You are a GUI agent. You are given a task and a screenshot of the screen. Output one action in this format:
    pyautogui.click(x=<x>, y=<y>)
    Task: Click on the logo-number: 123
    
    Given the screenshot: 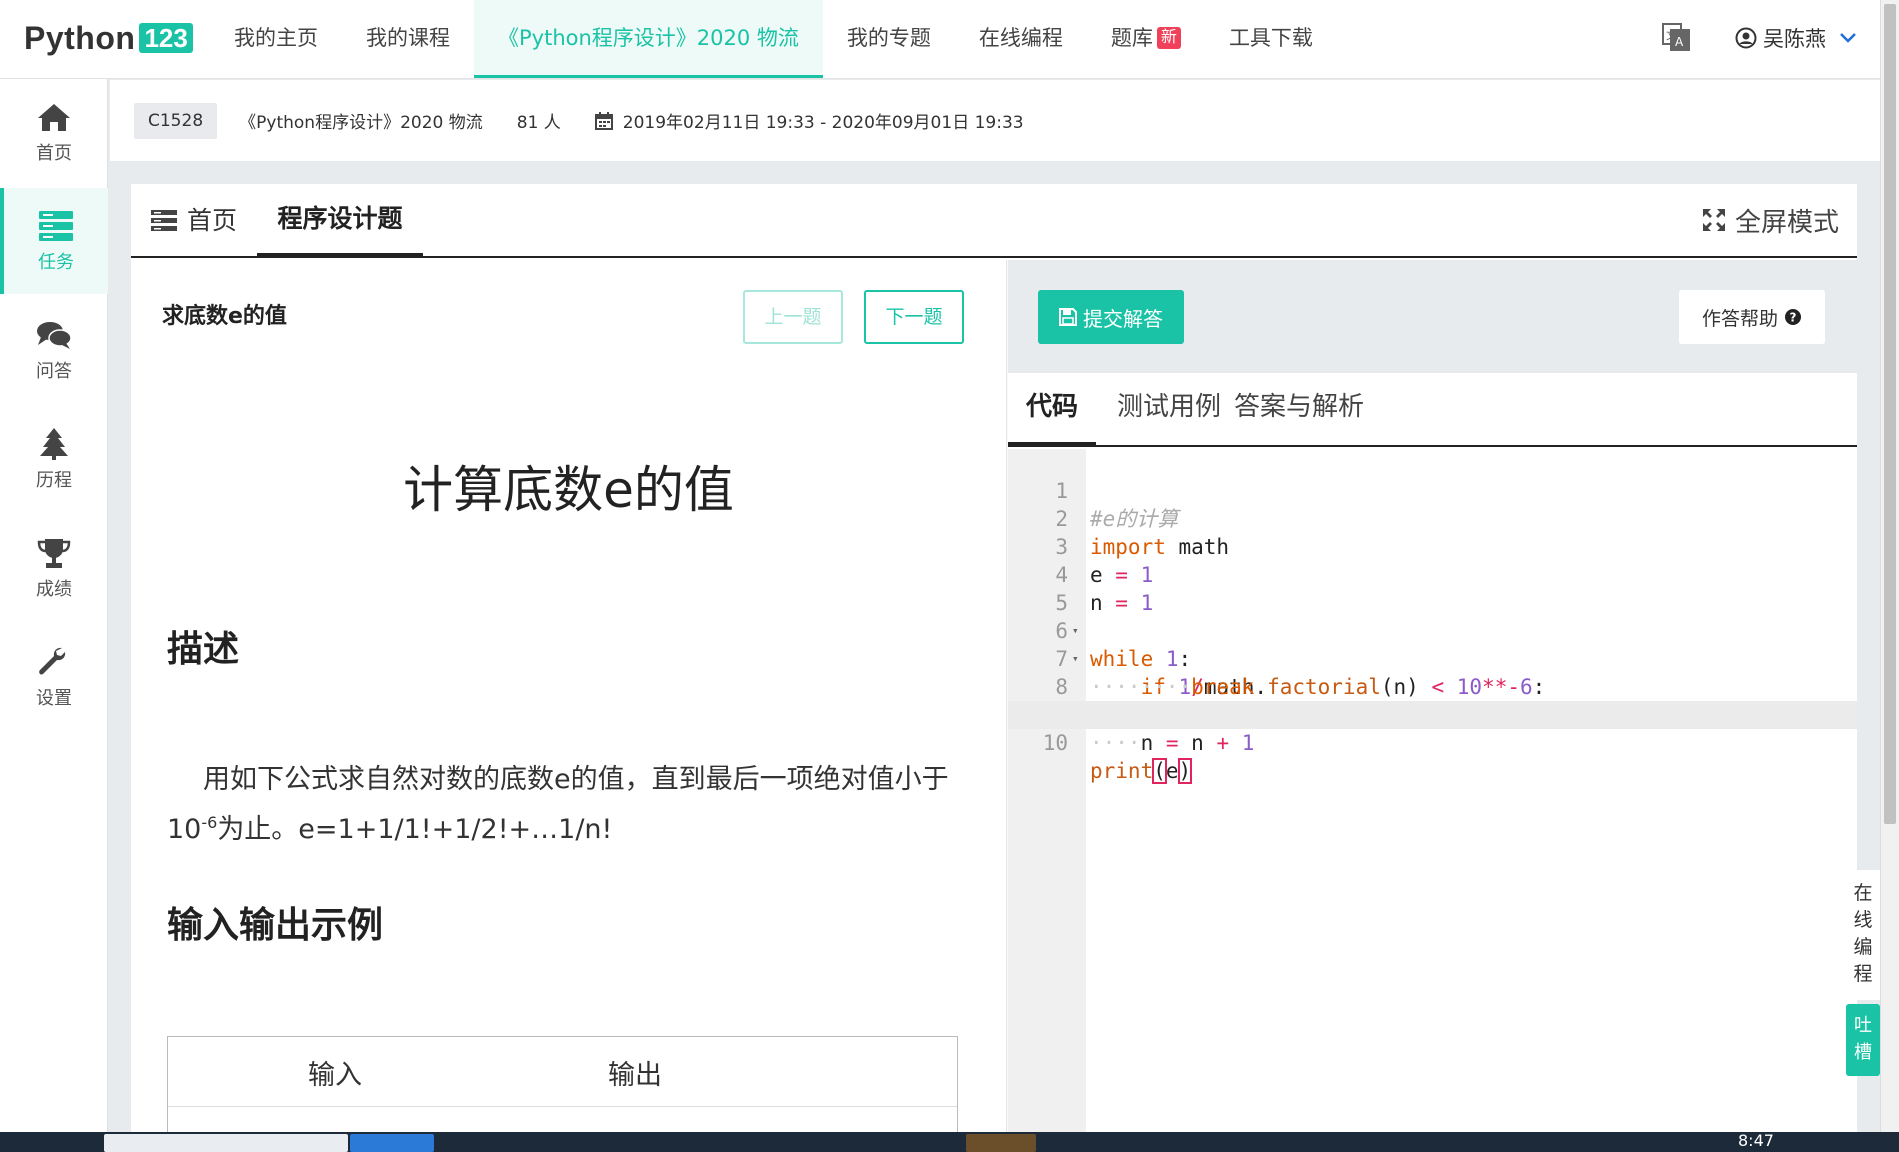 What is the action you would take?
    pyautogui.click(x=166, y=38)
    